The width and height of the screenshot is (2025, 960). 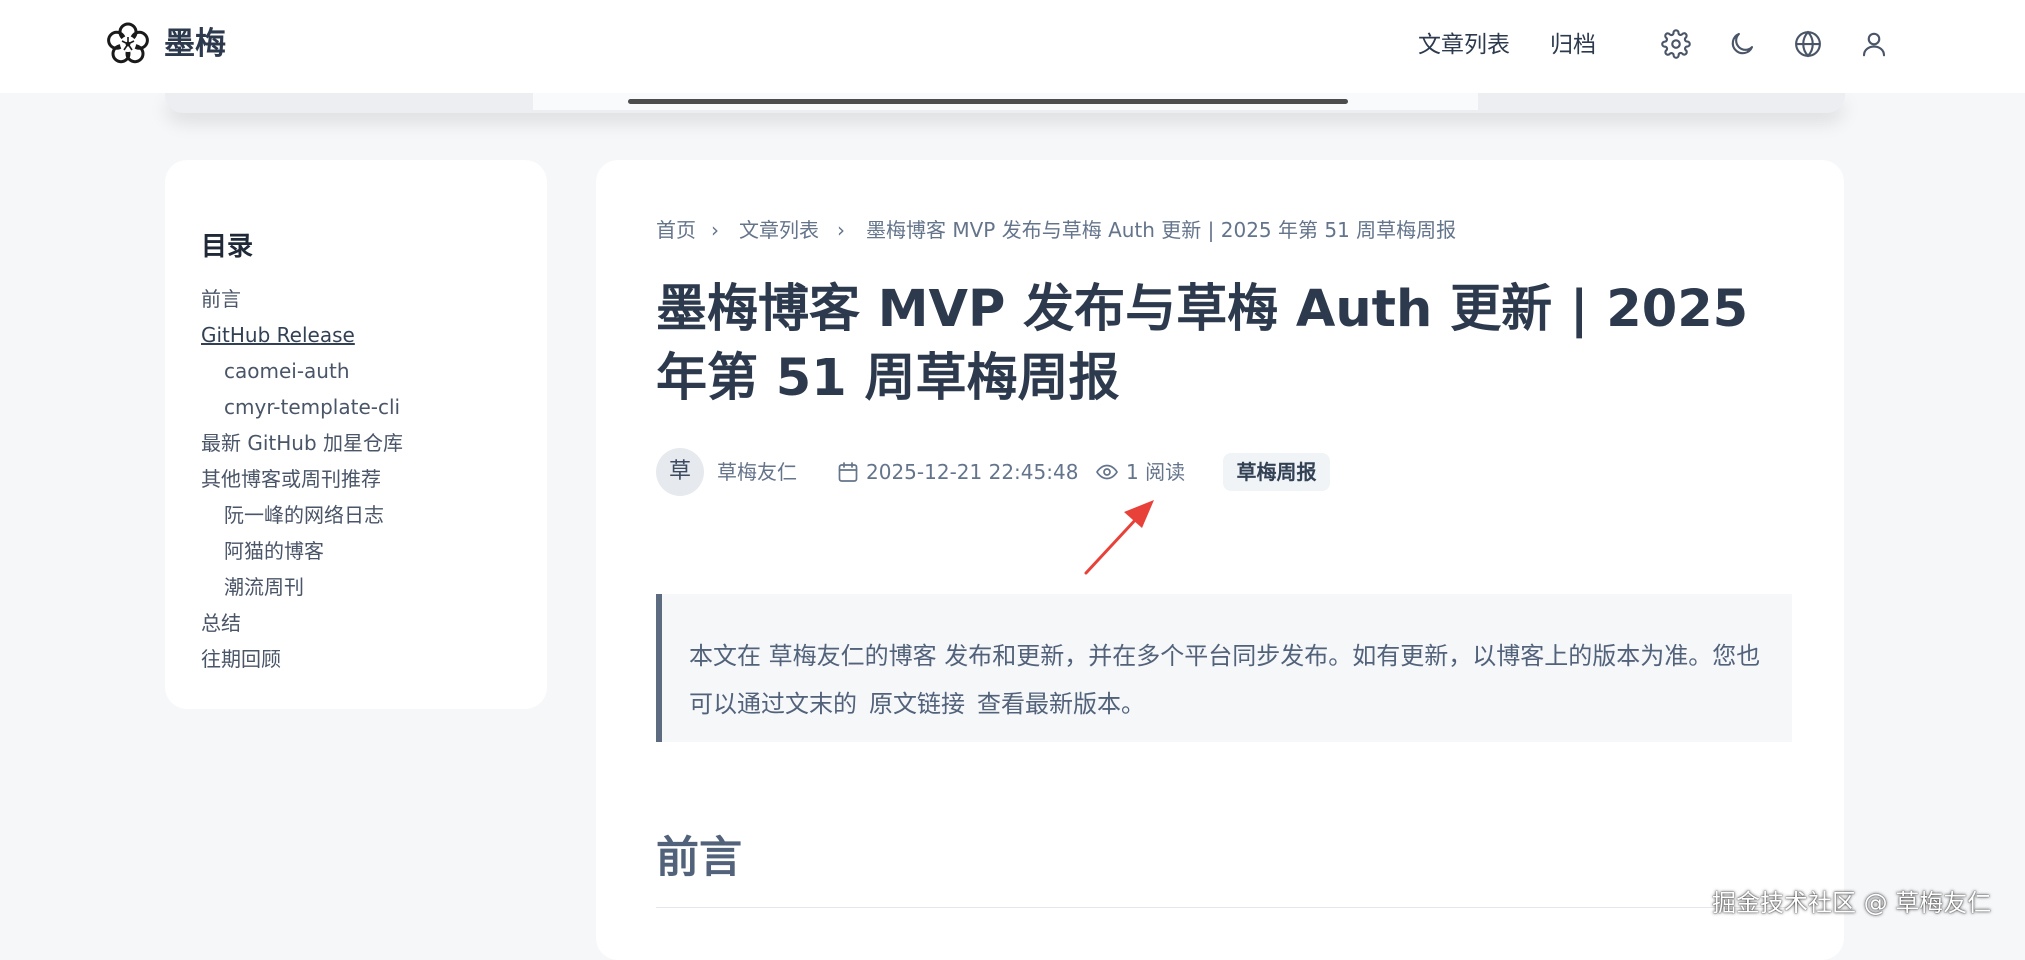 What do you see at coordinates (287, 371) in the screenshot?
I see `toc-item-caomei-auth: caomei-auth` at bounding box center [287, 371].